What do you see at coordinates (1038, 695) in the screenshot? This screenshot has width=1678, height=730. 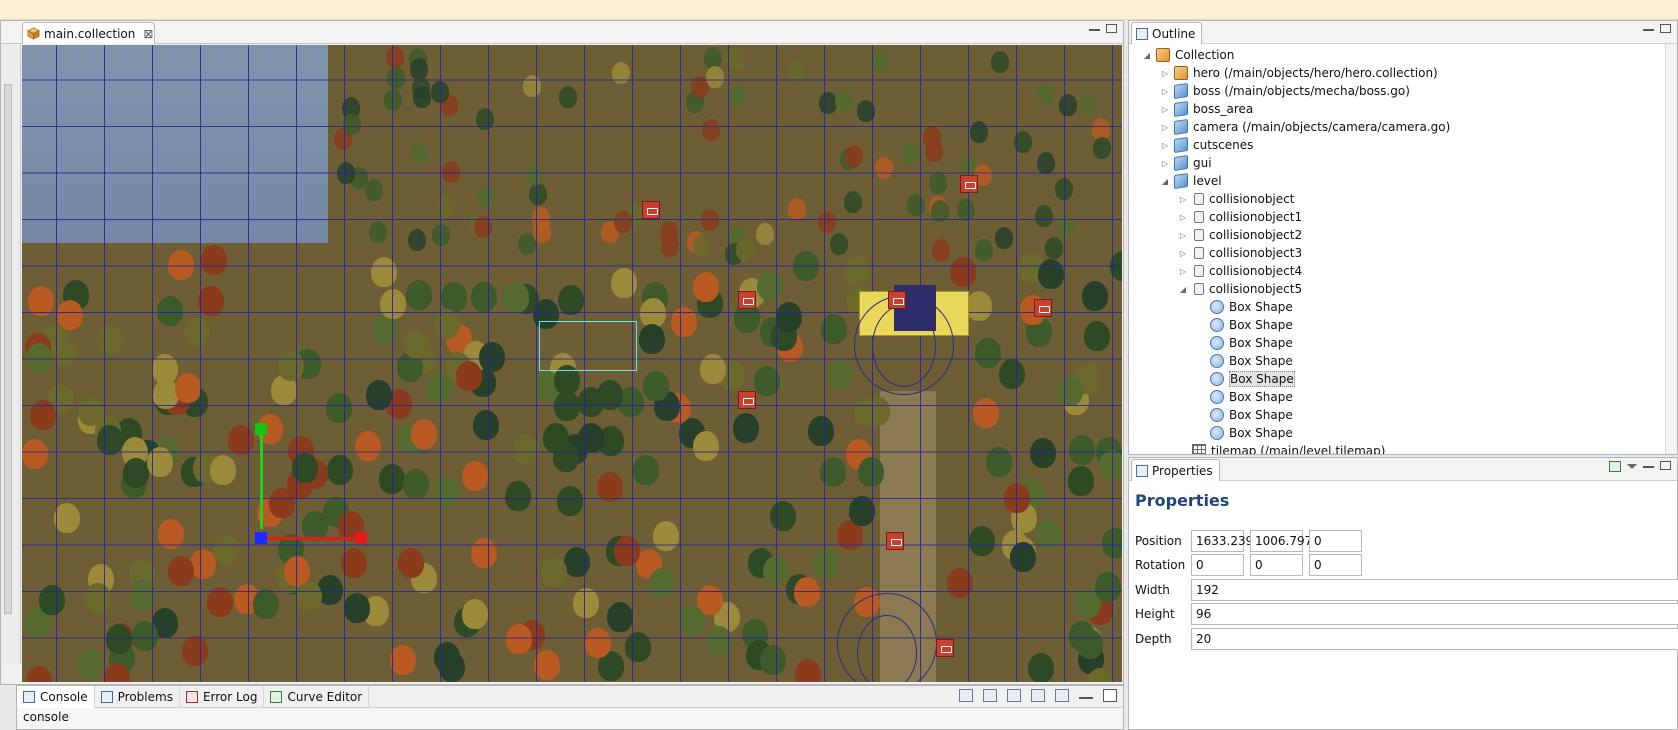 I see `display-console-icon` at bounding box center [1038, 695].